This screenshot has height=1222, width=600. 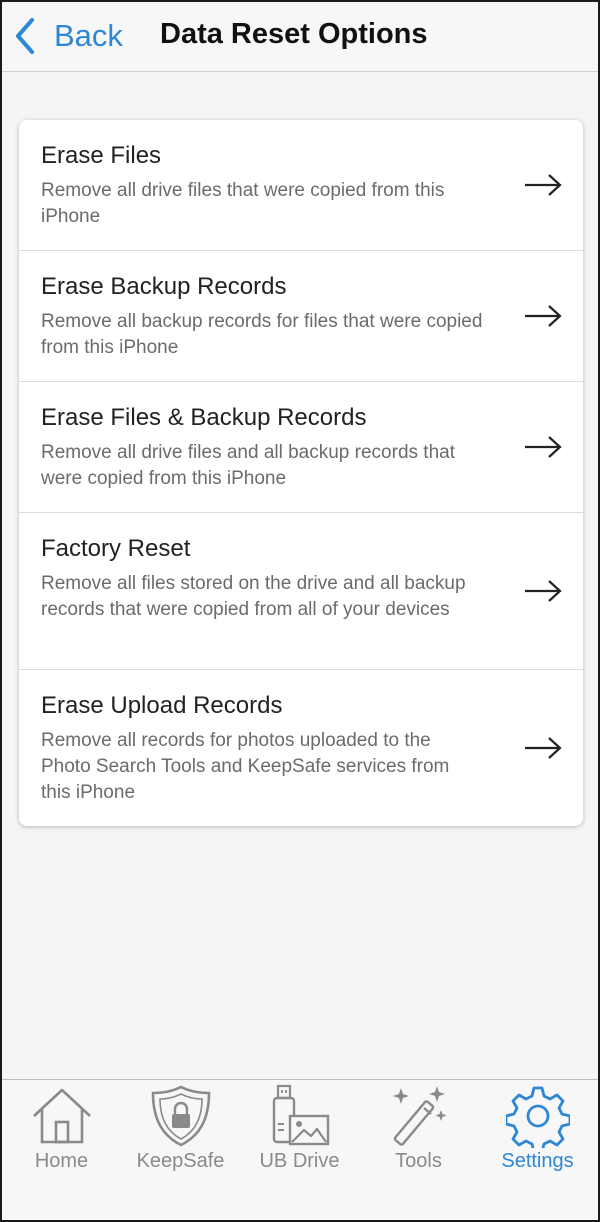 I want to click on navigation-bar: Back Data Reset Options, so click(x=300, y=37).